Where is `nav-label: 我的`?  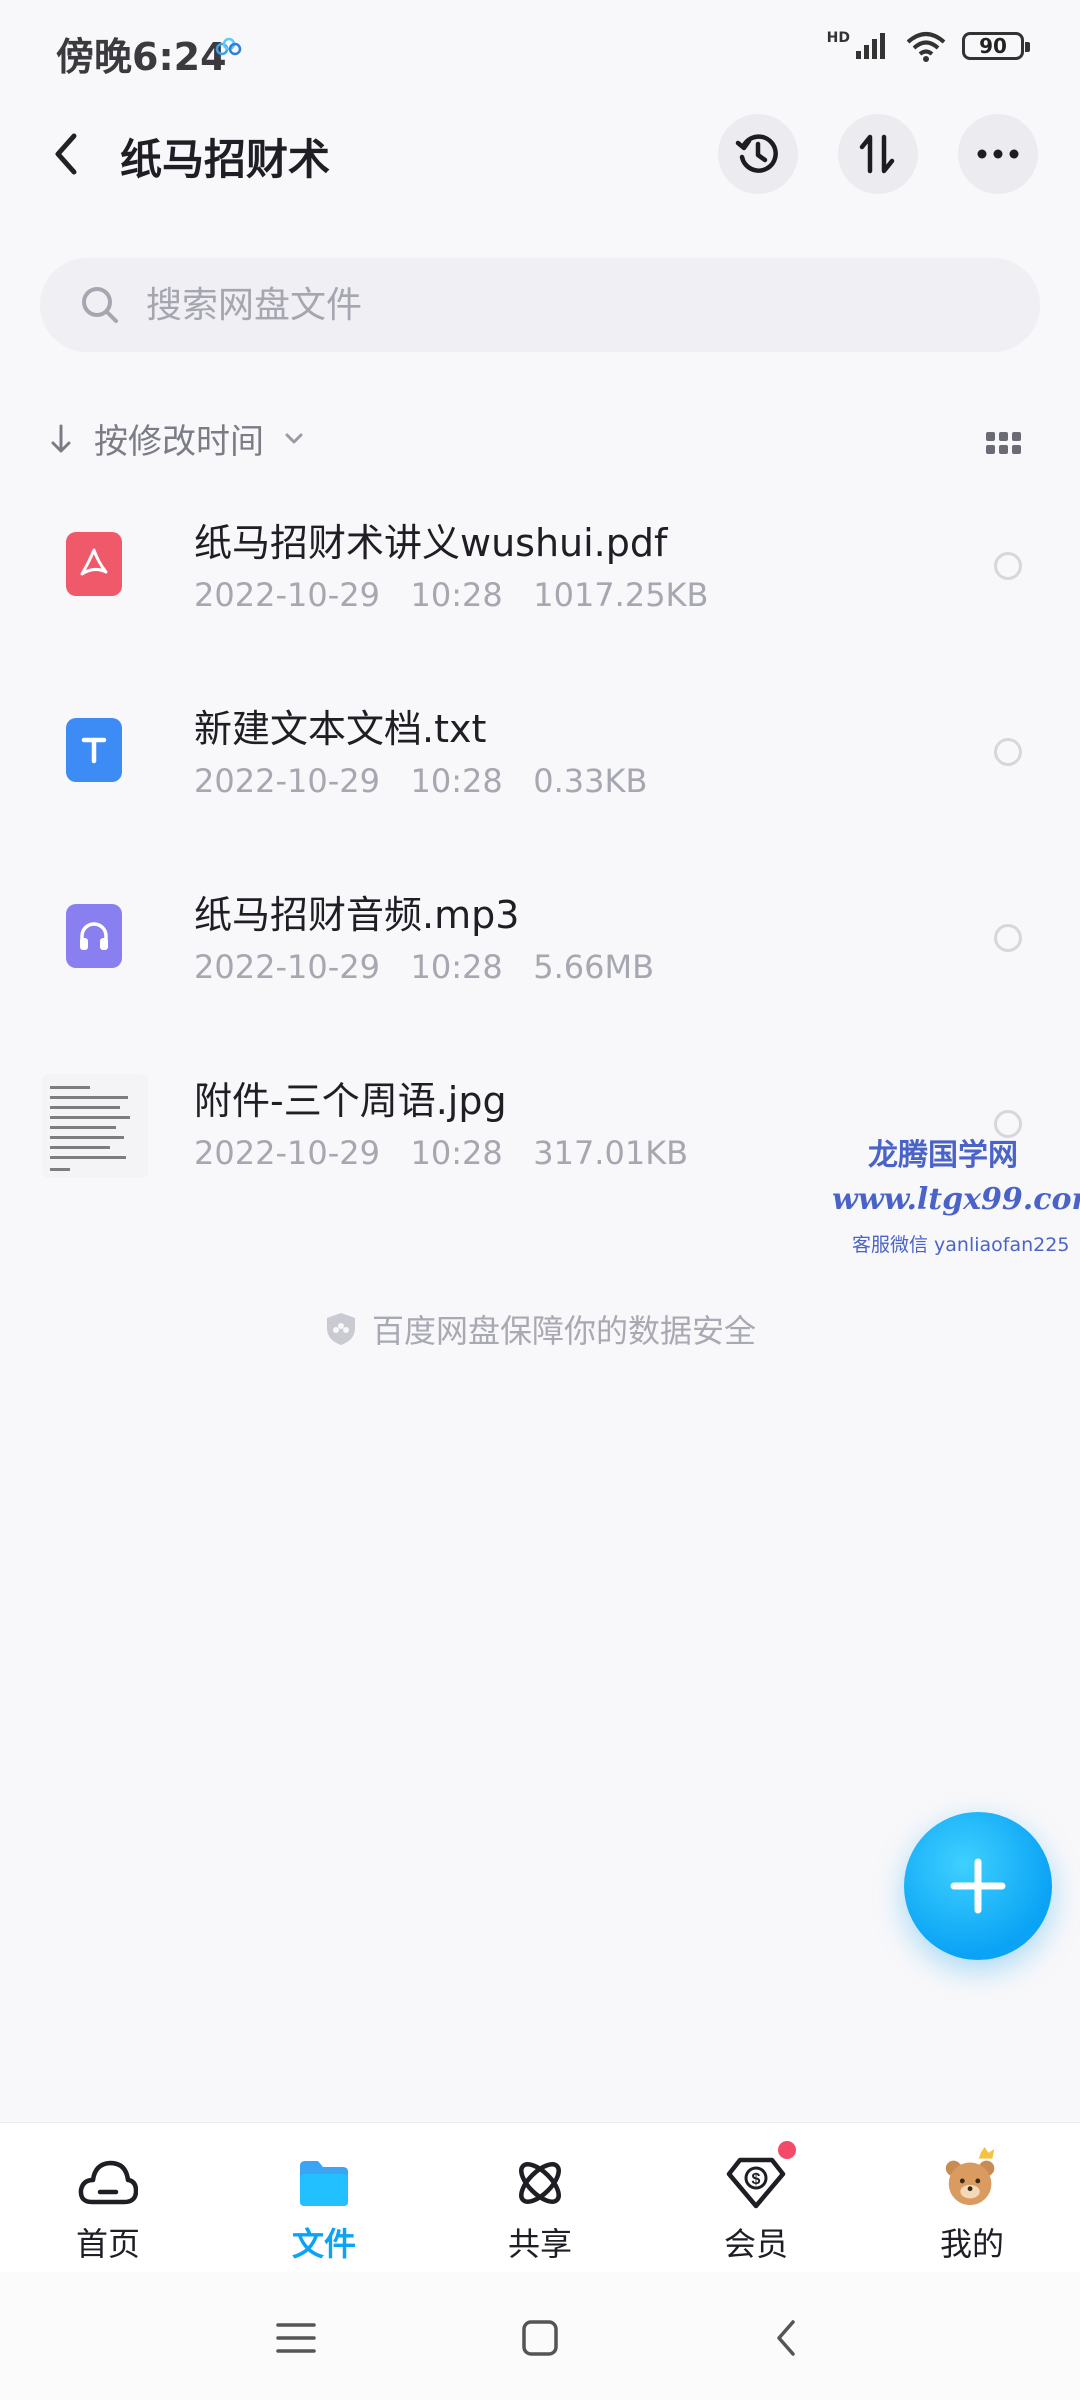
nav-label: 我的 is located at coordinates (971, 2244).